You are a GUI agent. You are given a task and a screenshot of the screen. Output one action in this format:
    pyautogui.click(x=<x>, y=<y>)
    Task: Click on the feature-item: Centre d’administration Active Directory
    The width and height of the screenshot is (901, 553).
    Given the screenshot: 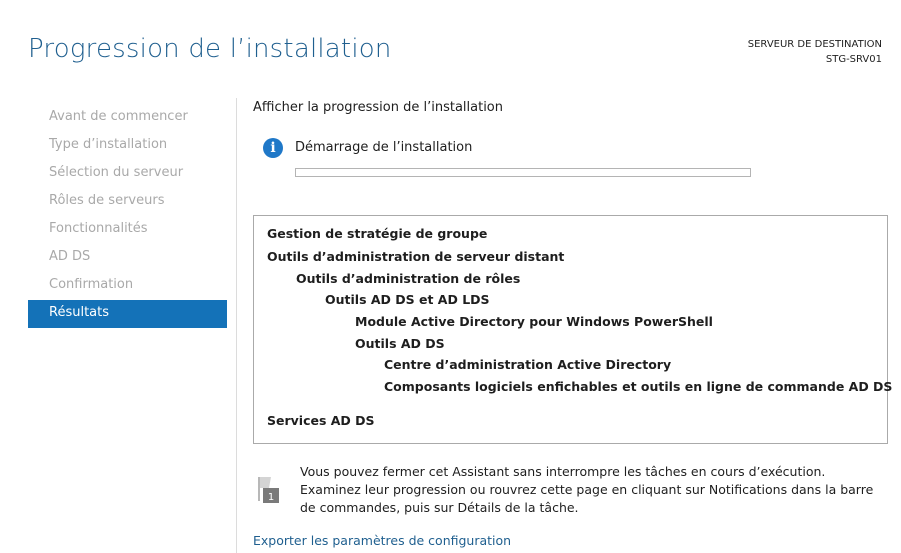 What is the action you would take?
    pyautogui.click(x=528, y=364)
    